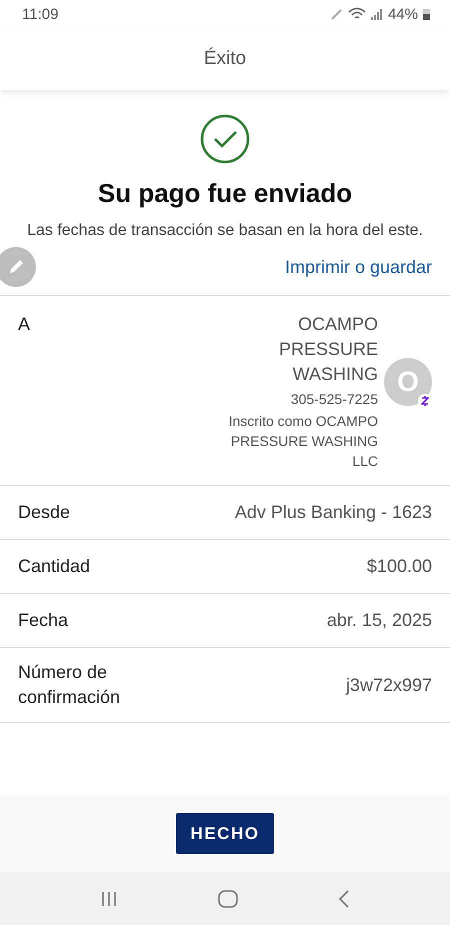 Image resolution: width=450 pixels, height=925 pixels. I want to click on signal-icon, so click(376, 14).